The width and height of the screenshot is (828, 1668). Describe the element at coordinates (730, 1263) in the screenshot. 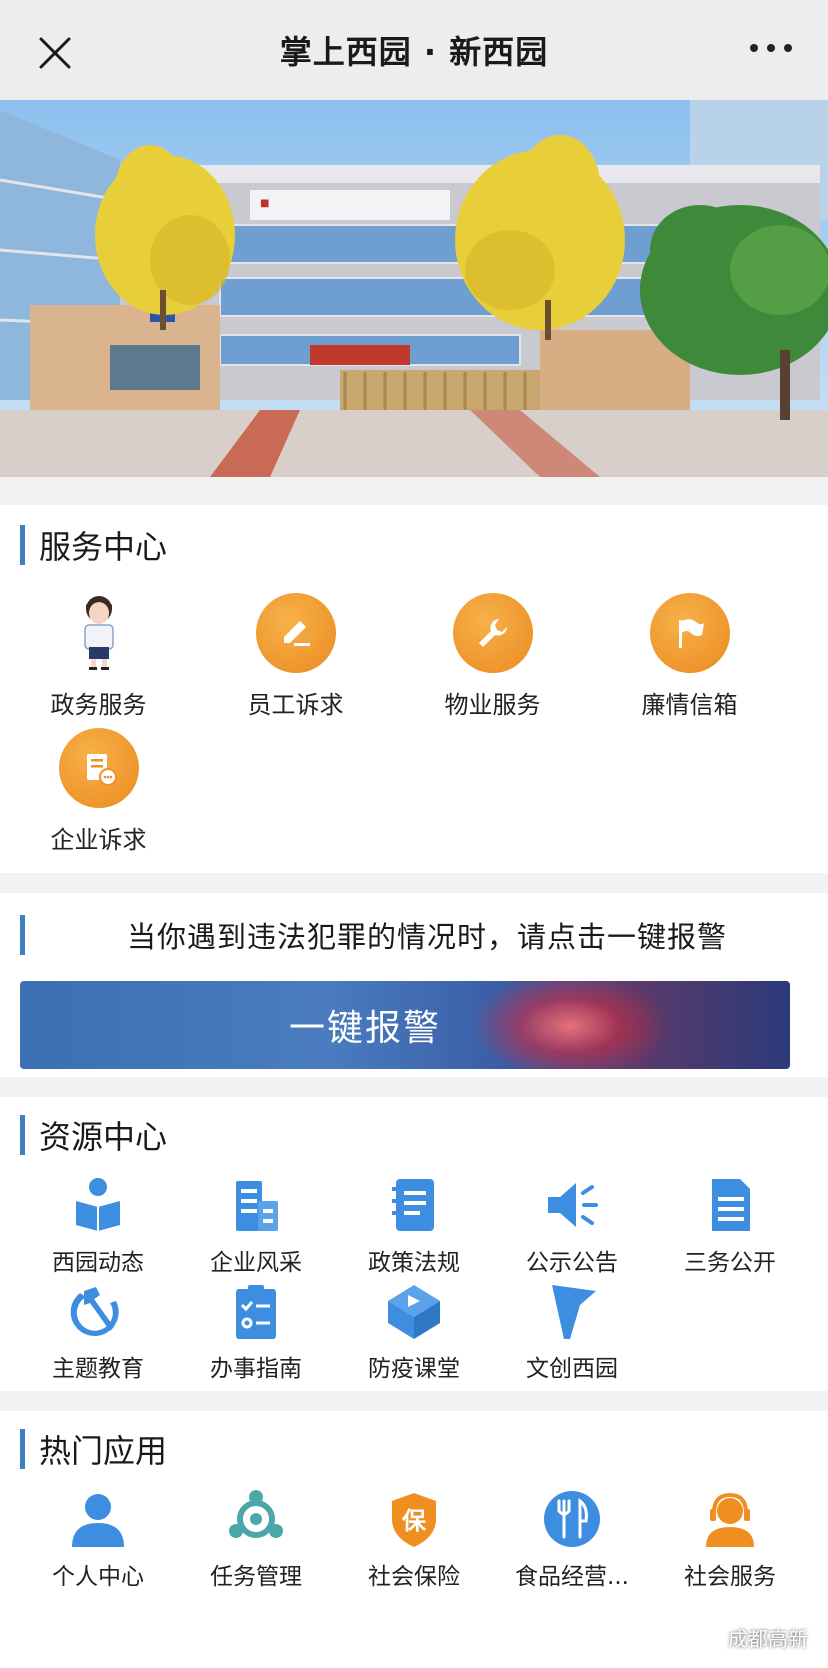

I see `resource-label: 三务公开` at that location.